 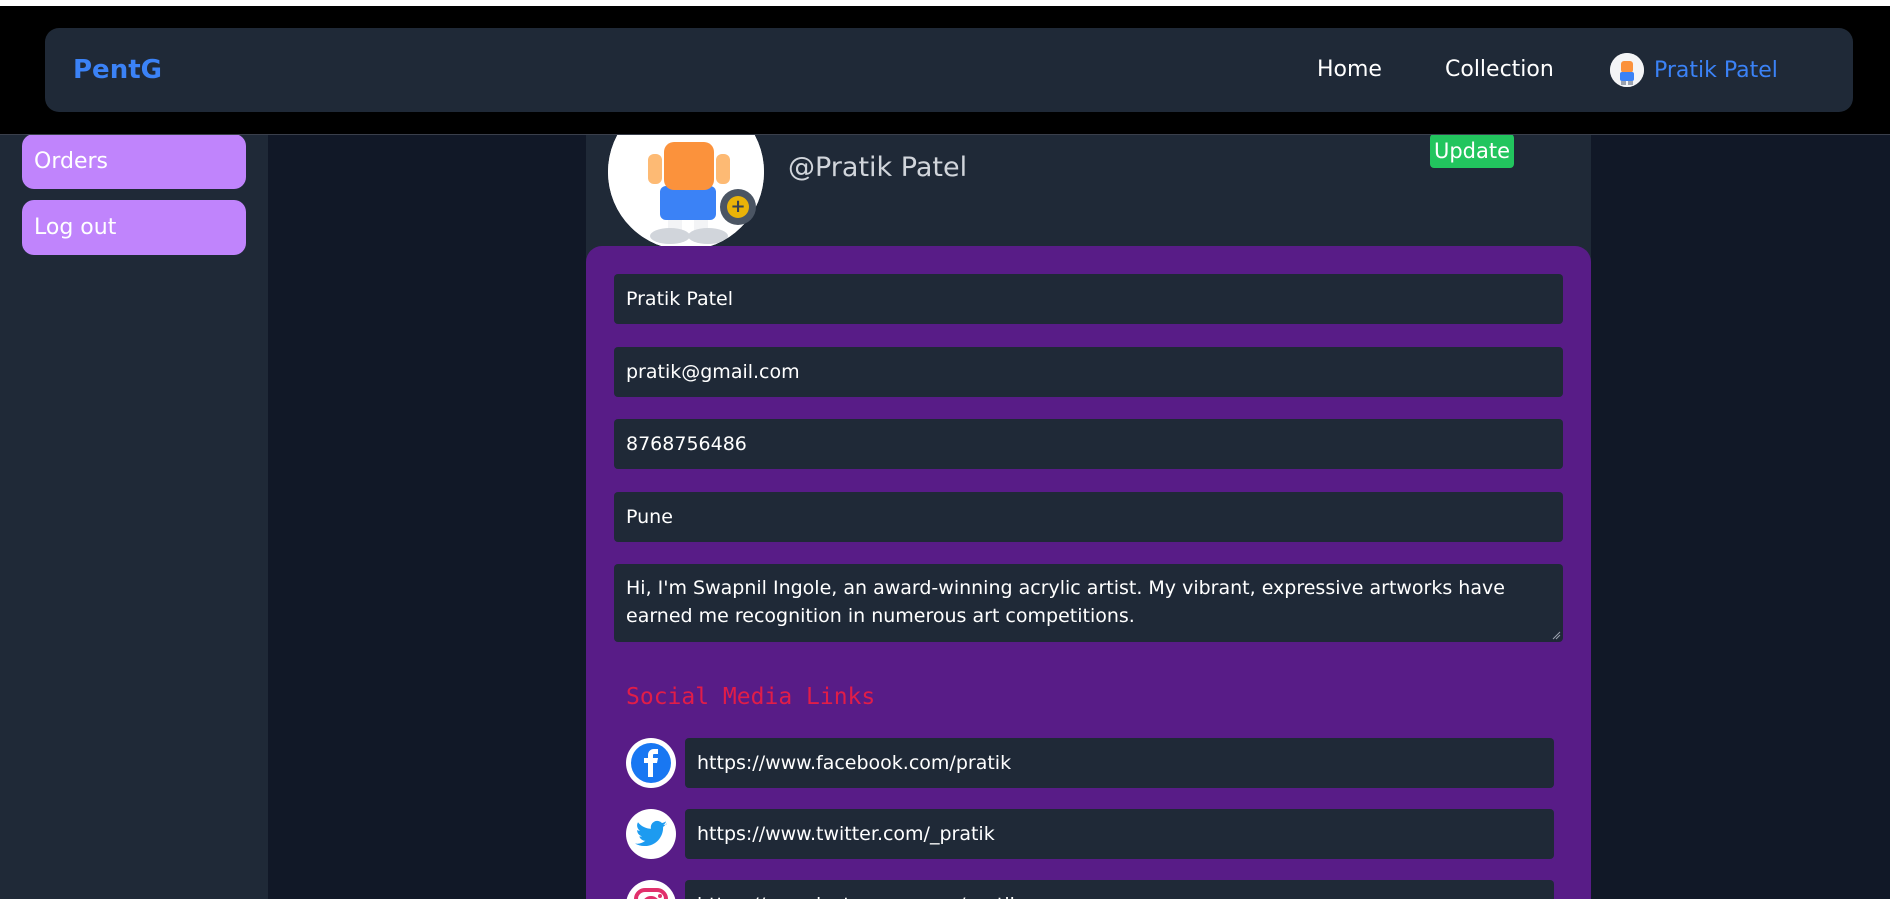 I want to click on nav-link-collection: Collection, so click(x=1499, y=70).